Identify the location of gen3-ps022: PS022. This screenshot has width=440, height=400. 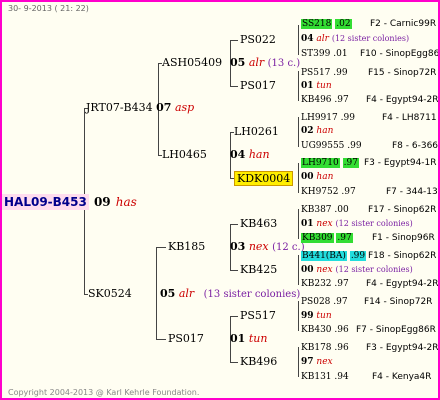
(258, 39).